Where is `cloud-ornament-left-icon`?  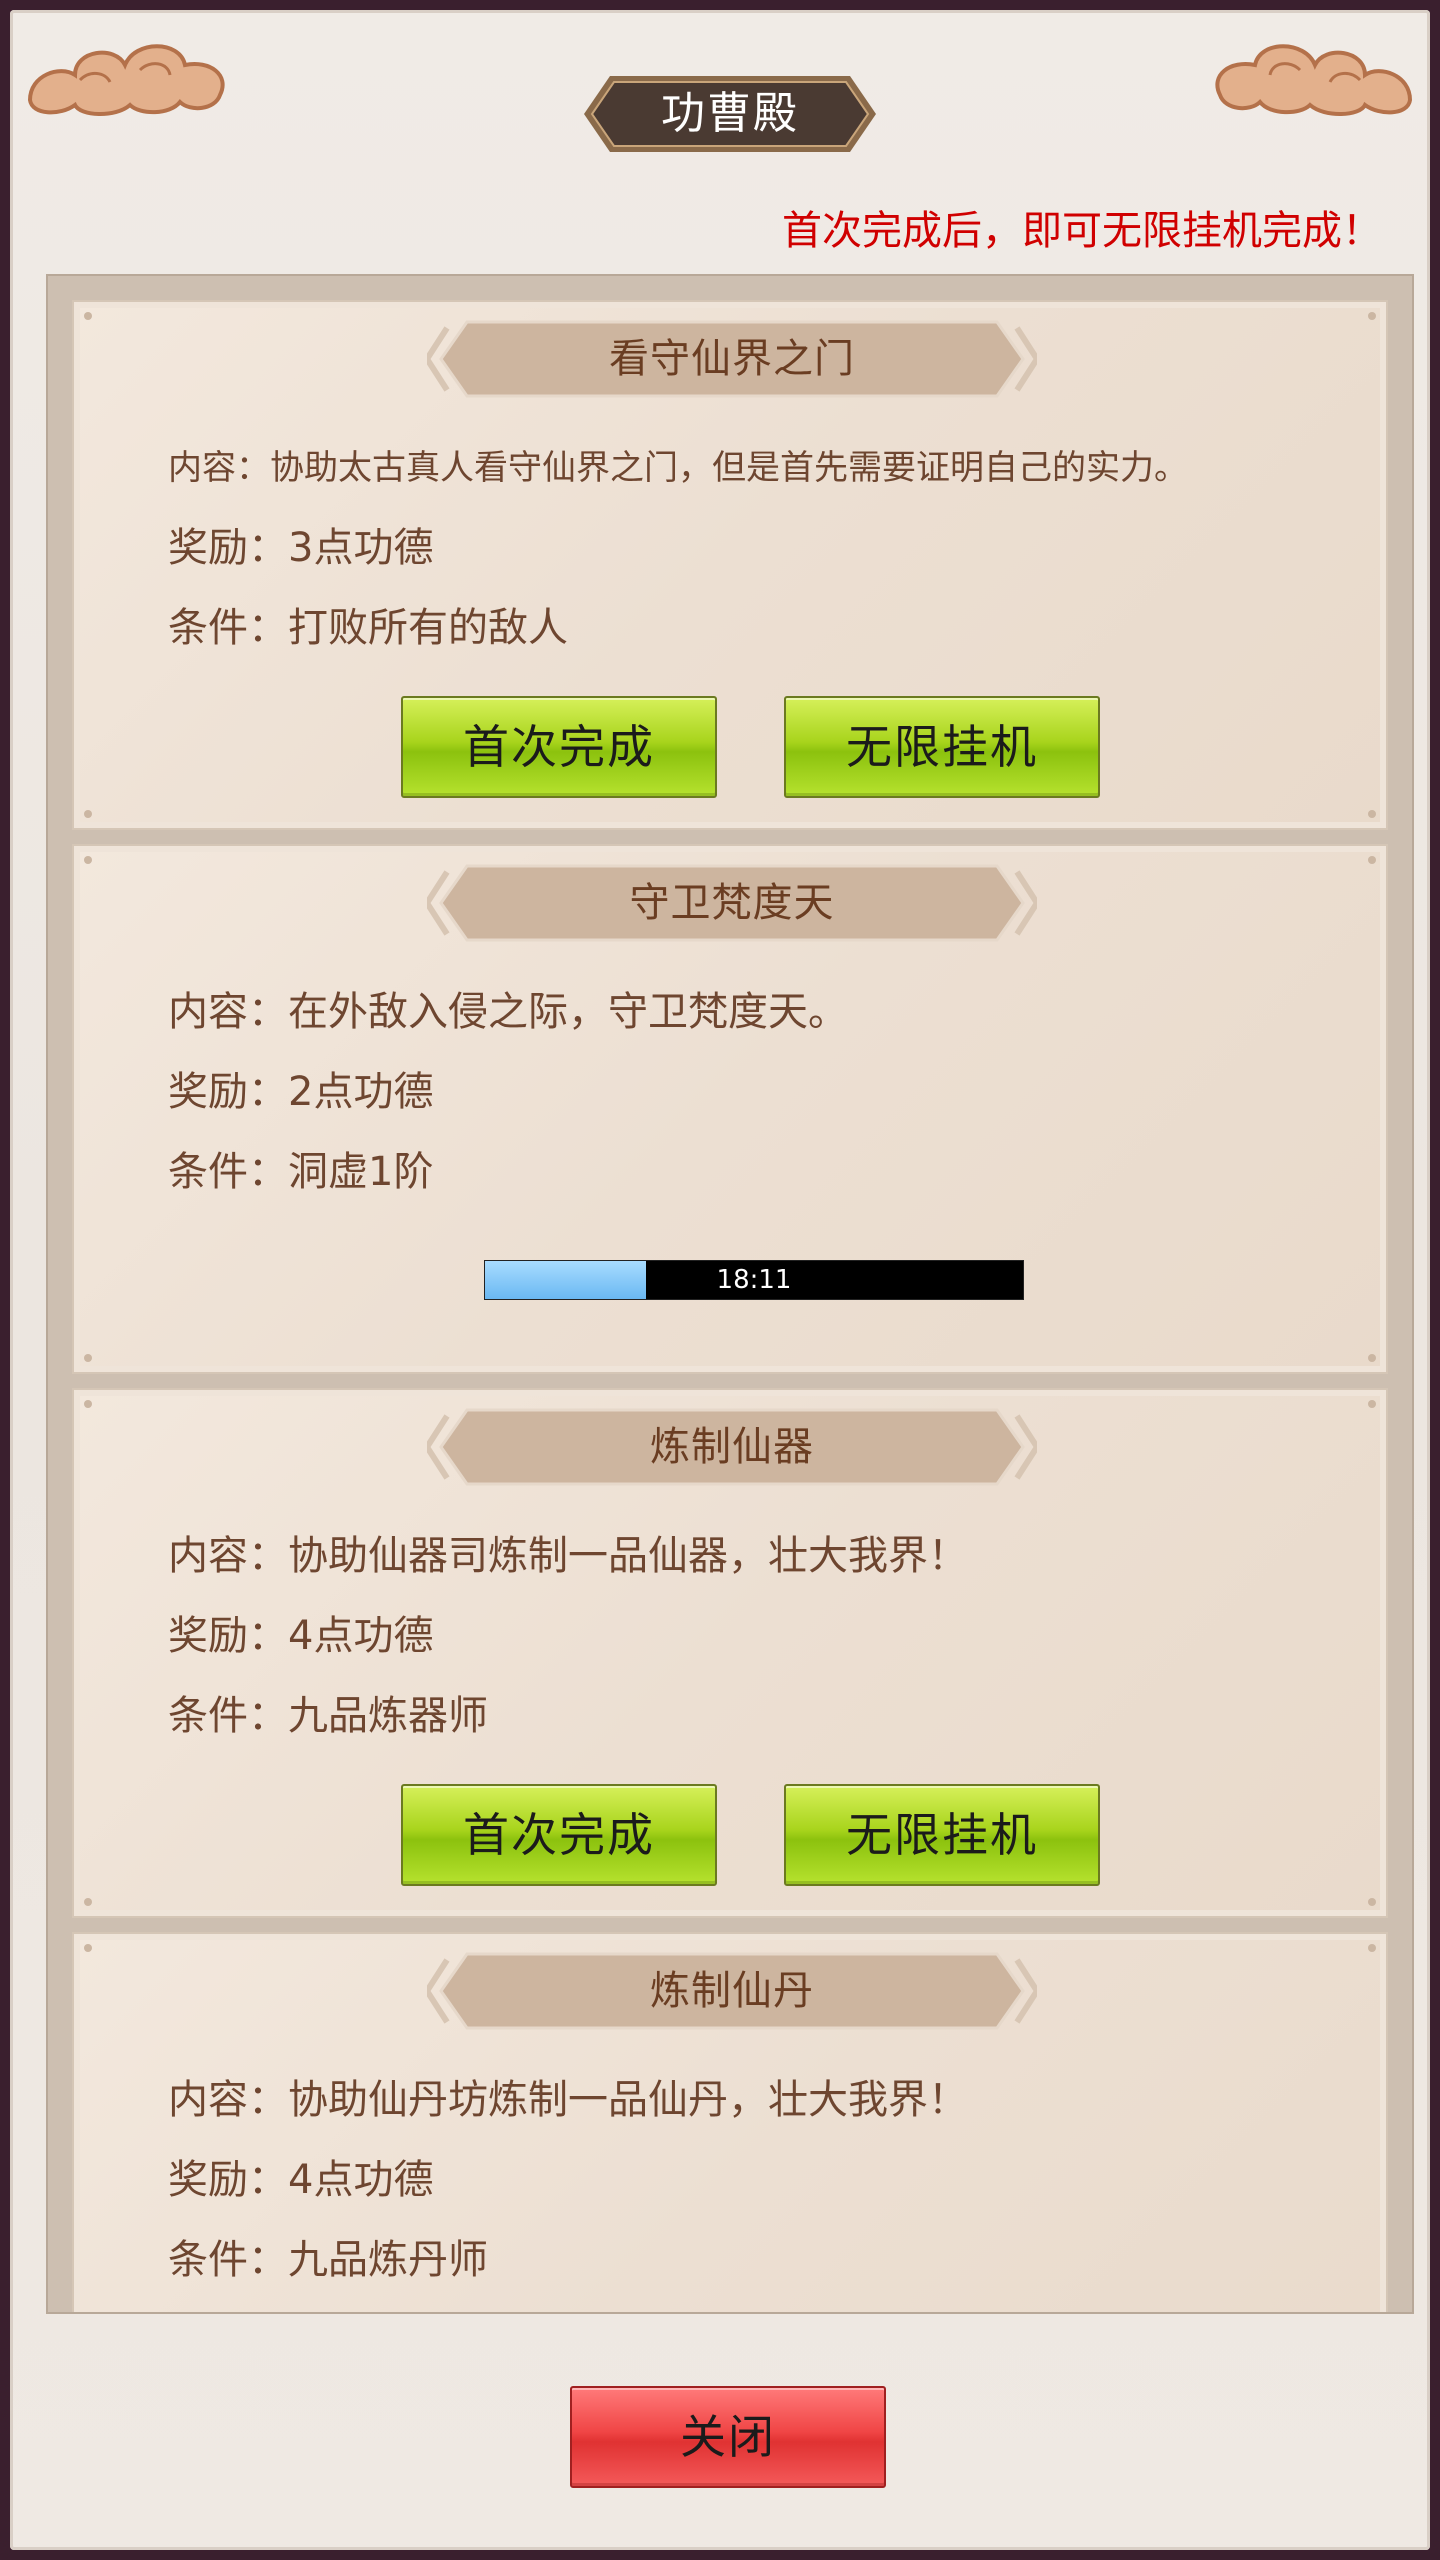 cloud-ornament-left-icon is located at coordinates (126, 80).